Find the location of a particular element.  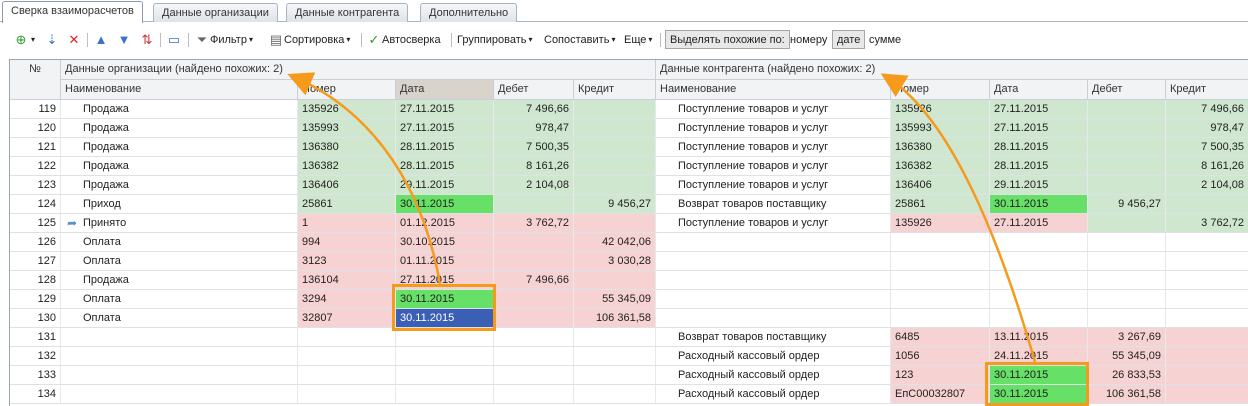

contr-number-cell: 6485 is located at coordinates (940, 337).